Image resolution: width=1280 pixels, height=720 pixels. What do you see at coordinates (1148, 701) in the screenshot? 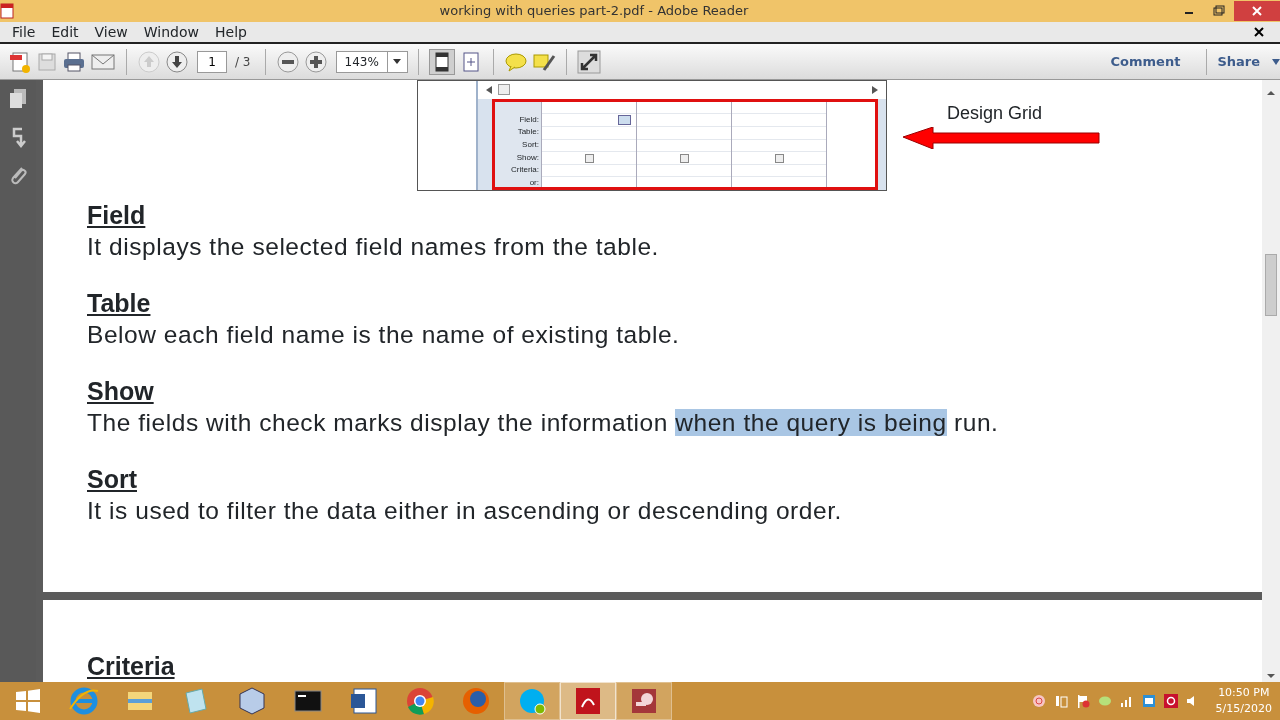
I see `keyboard-icon` at bounding box center [1148, 701].